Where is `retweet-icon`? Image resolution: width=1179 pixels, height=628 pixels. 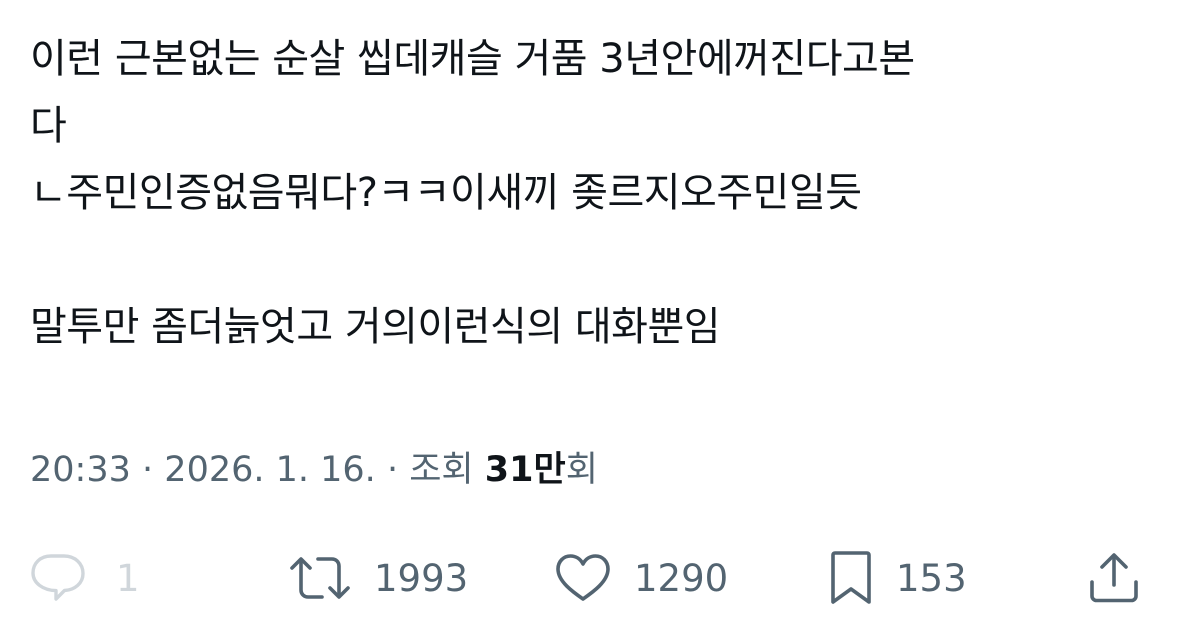
retweet-icon is located at coordinates (320, 578).